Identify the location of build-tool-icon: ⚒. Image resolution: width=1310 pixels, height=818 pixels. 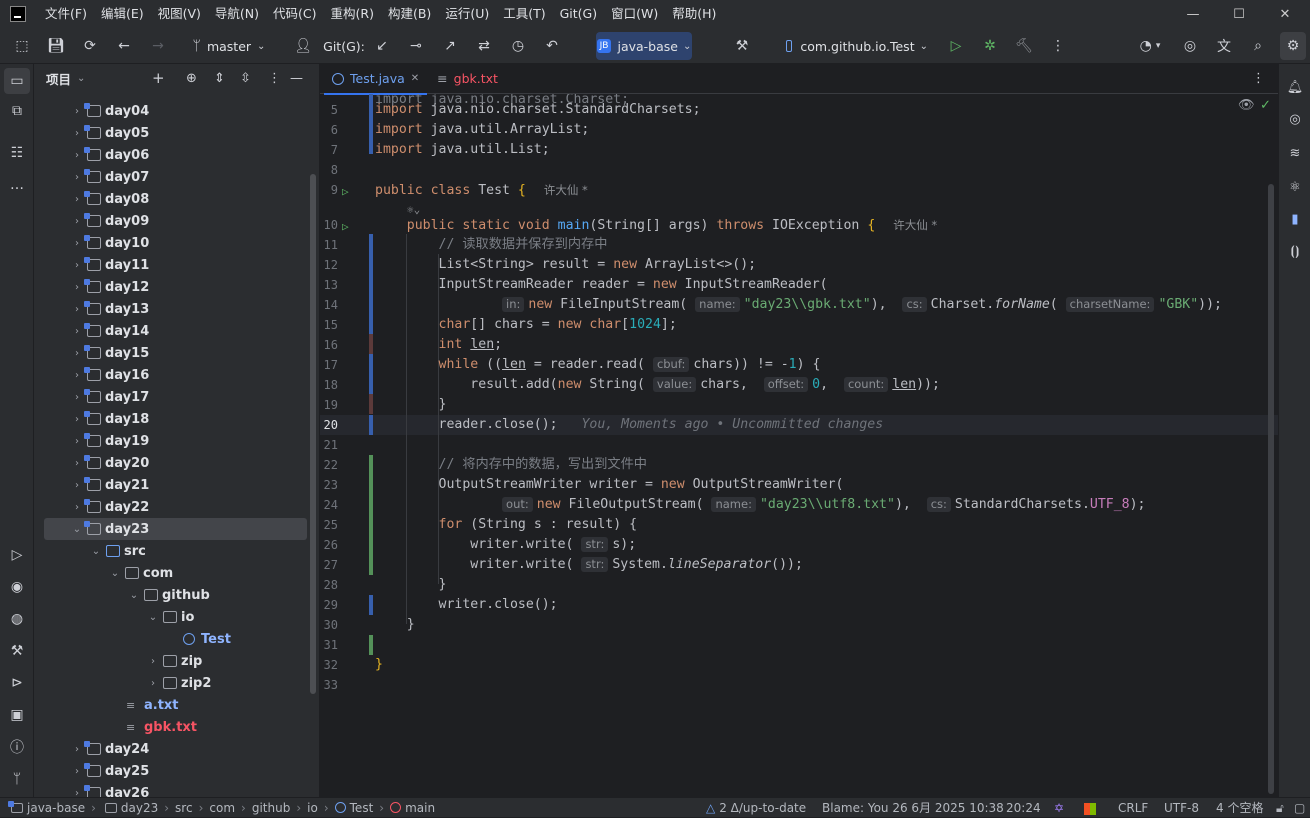
(17, 651).